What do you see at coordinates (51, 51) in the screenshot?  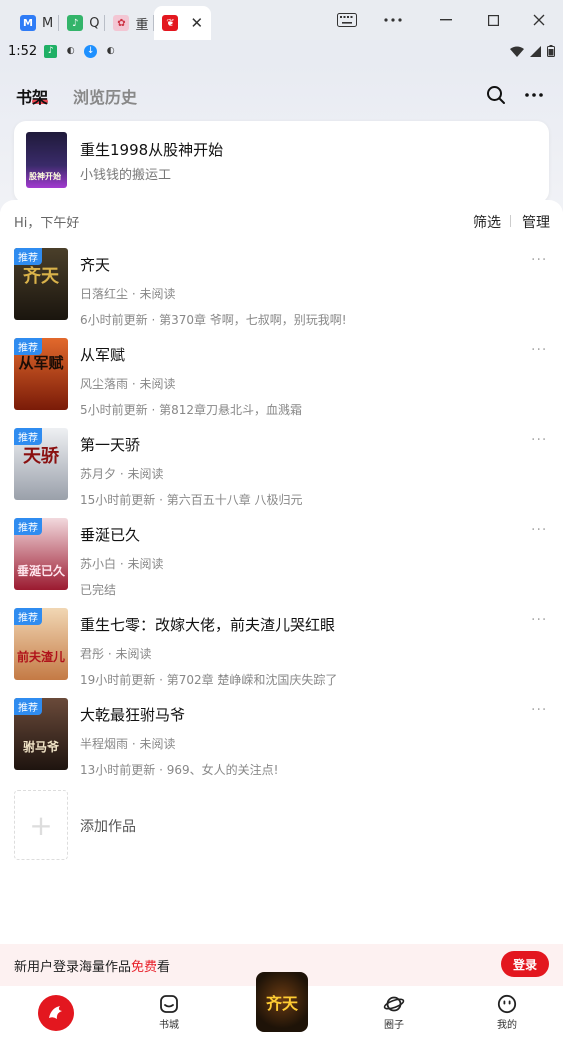 I see `app-notification-icon: ♪` at bounding box center [51, 51].